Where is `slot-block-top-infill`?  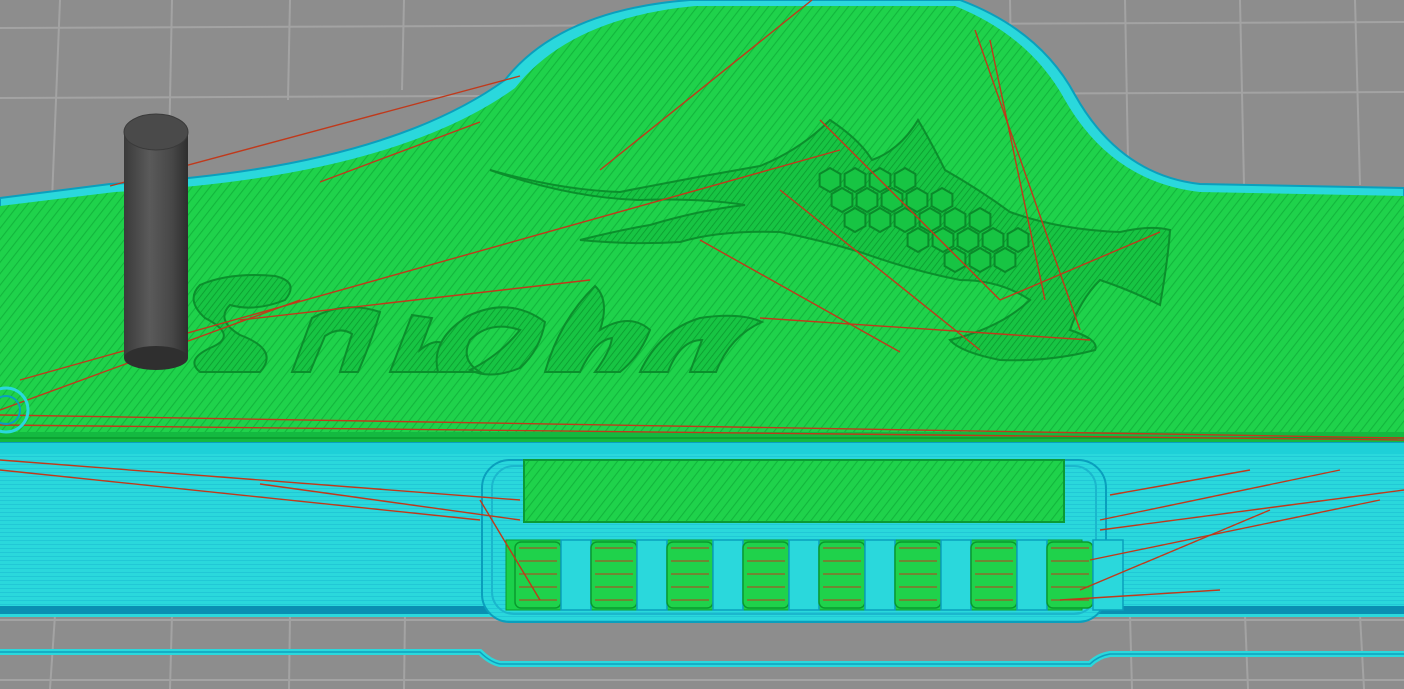 slot-block-top-infill is located at coordinates (794, 491).